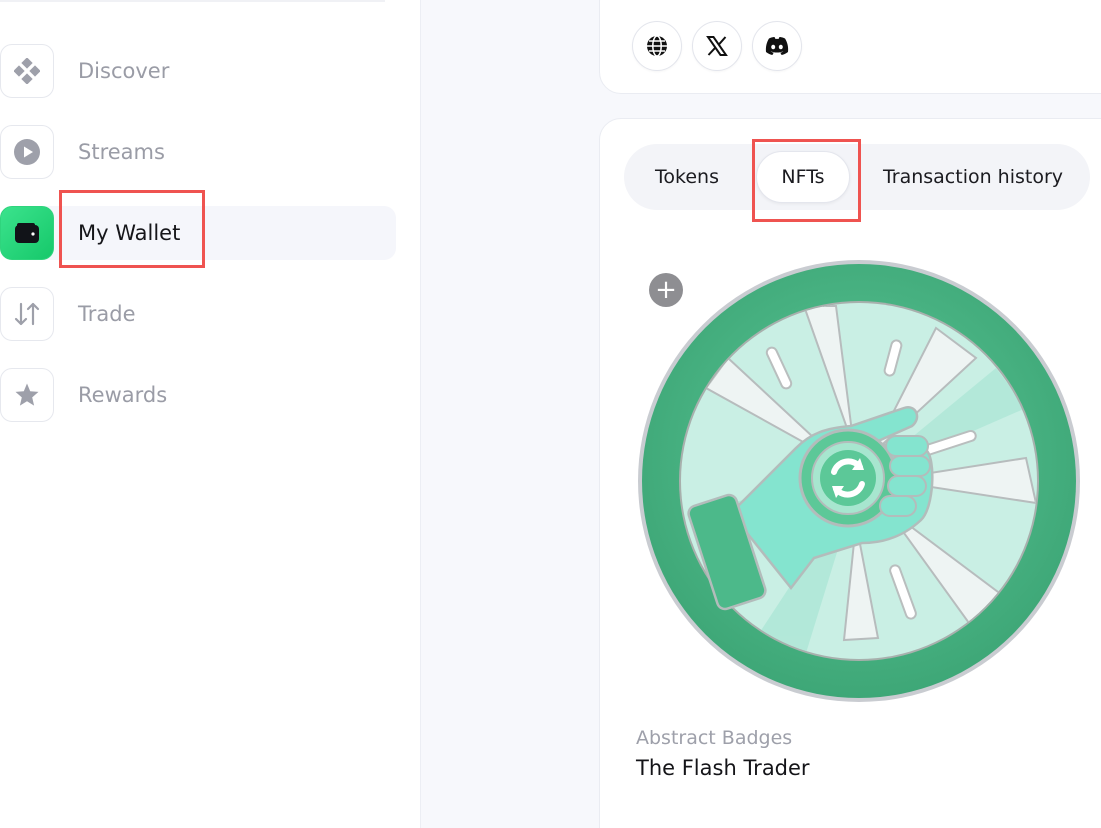  I want to click on globe-icon, so click(657, 46).